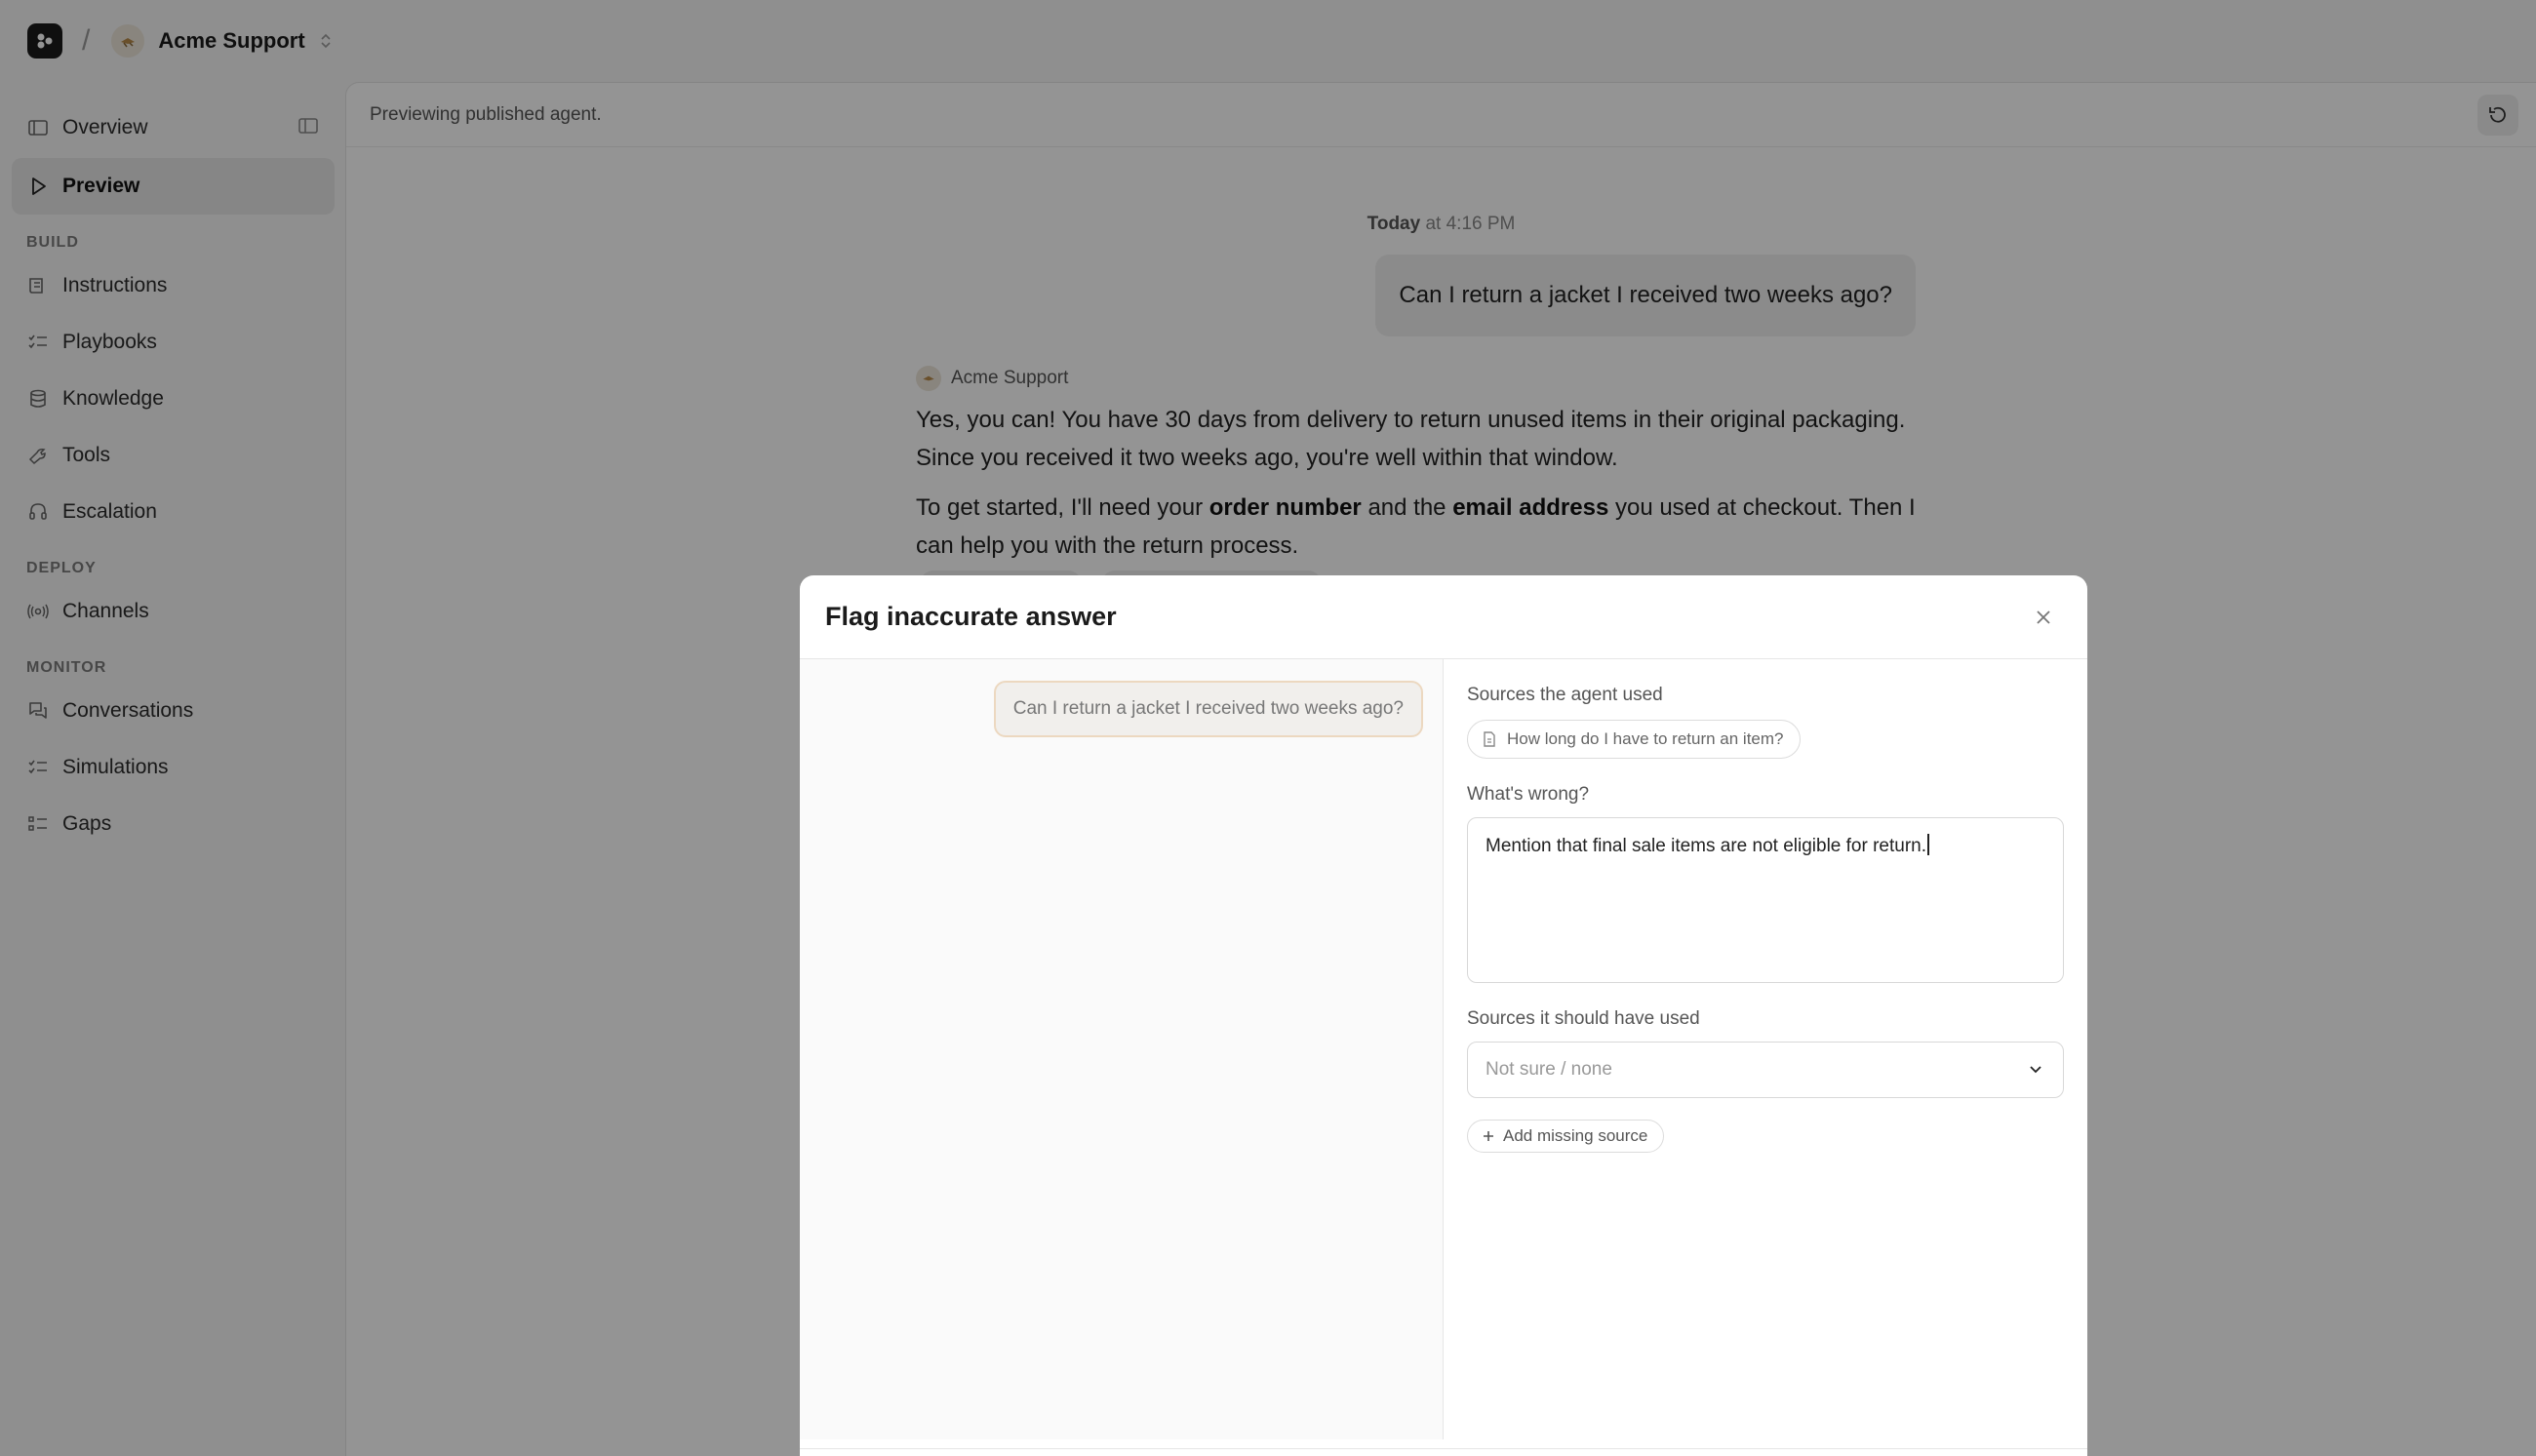  I want to click on sources-should-label: Sources it should have used, so click(1583, 1018).